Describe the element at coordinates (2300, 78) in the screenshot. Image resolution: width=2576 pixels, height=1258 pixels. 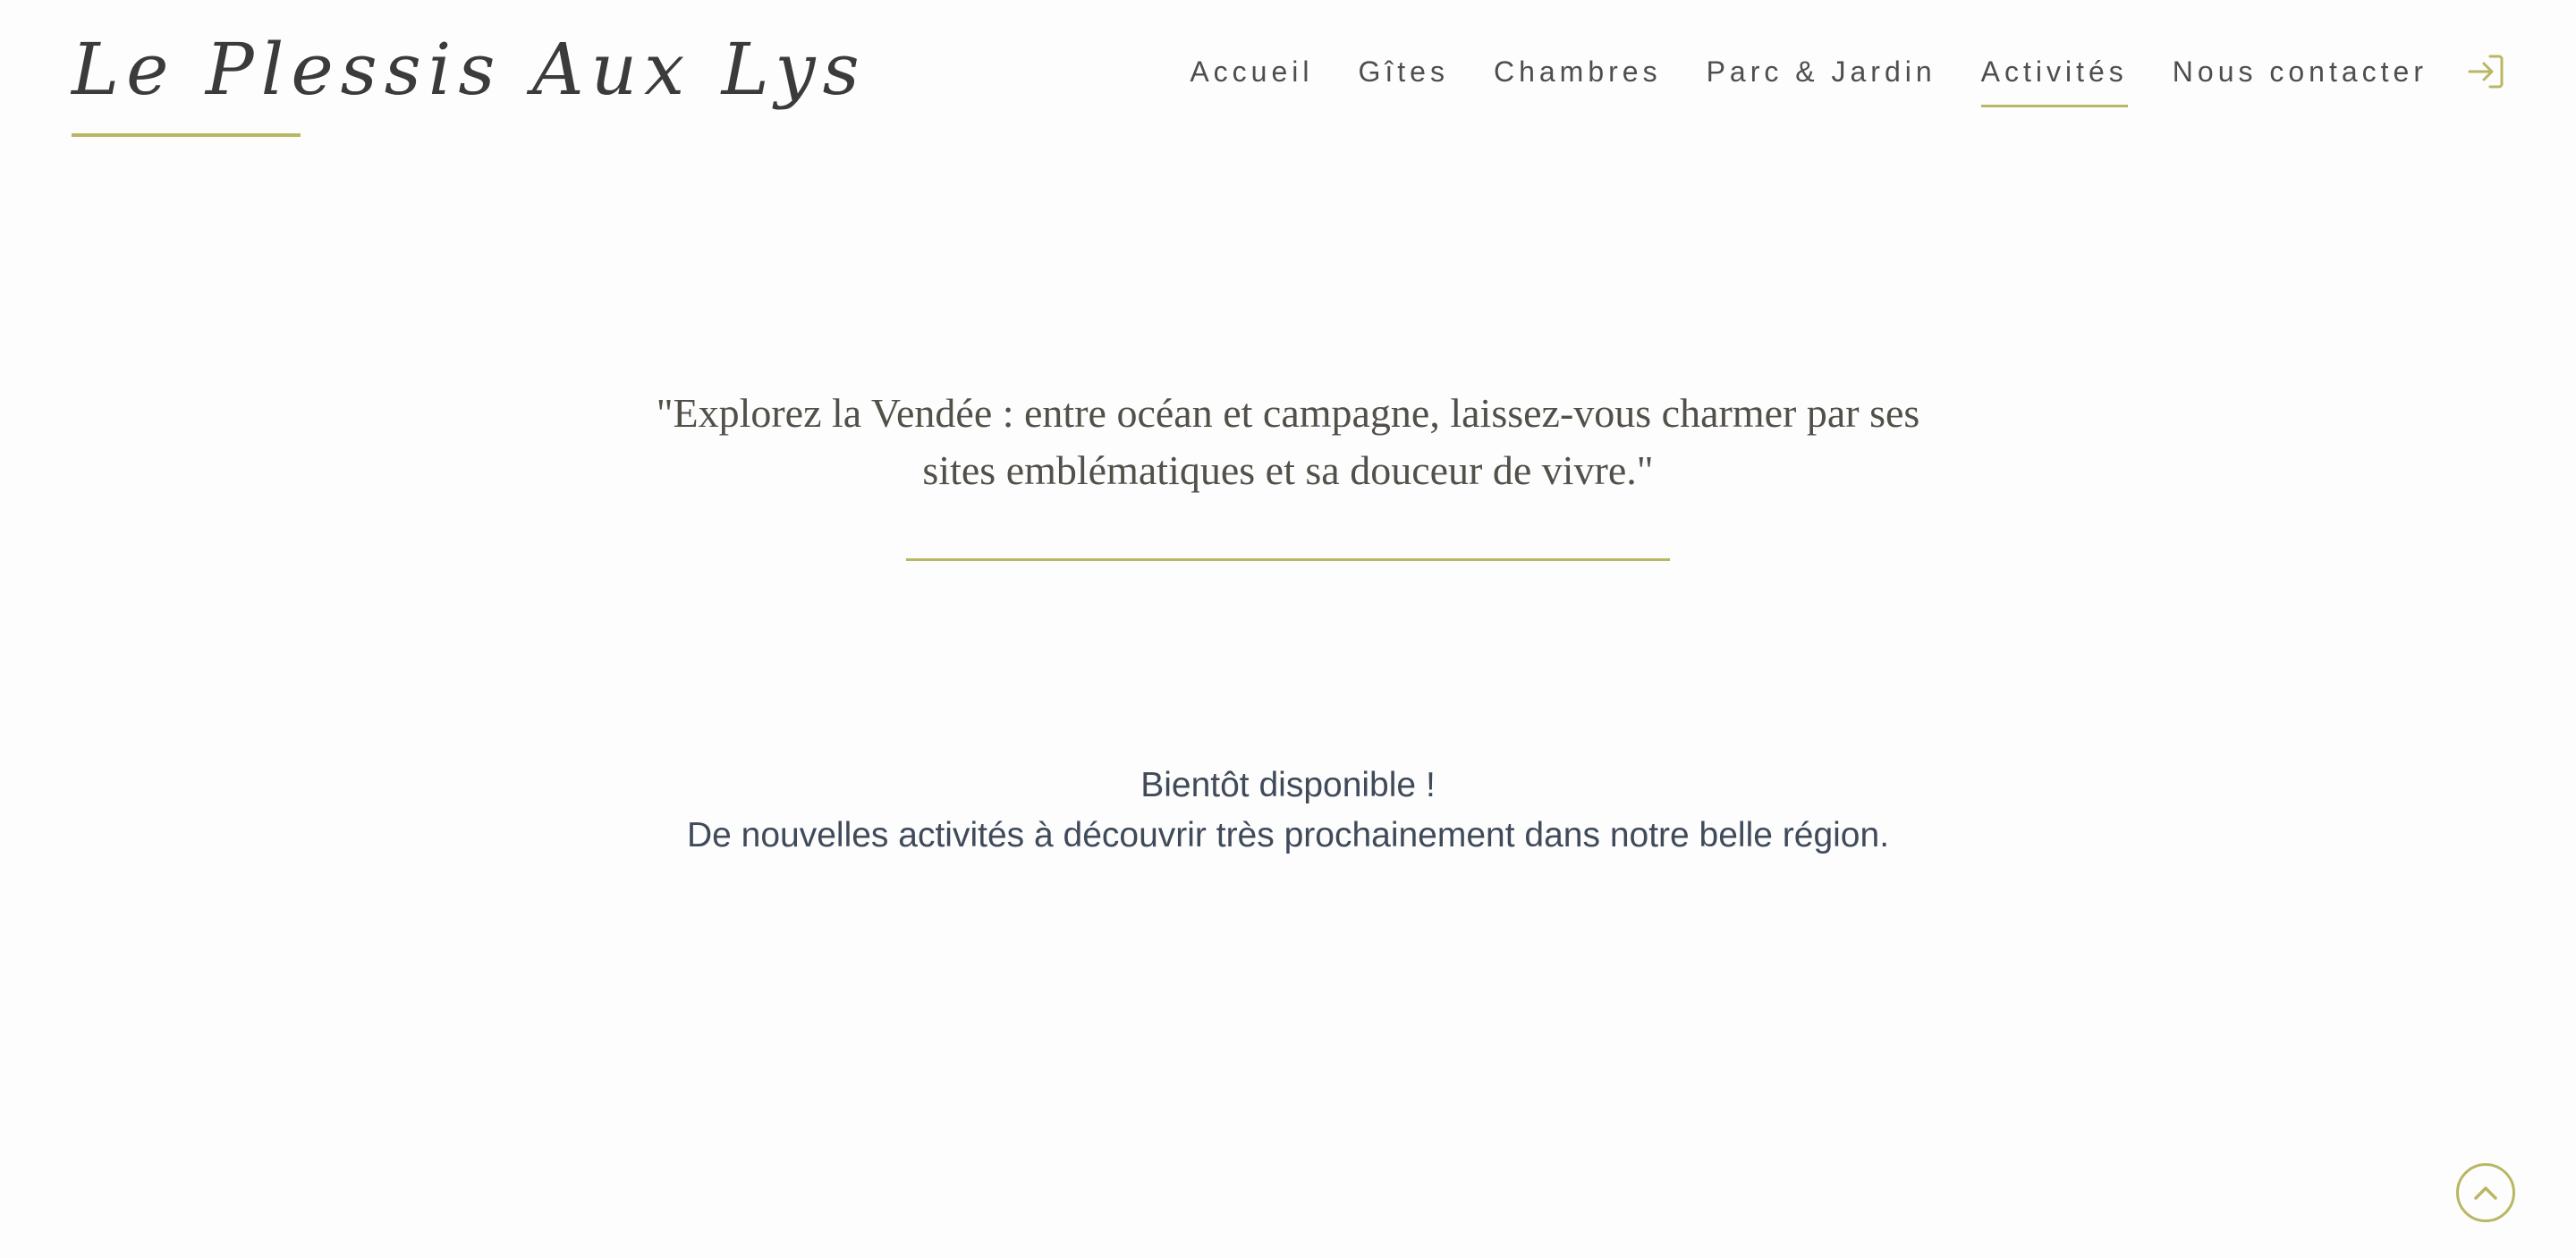
I see `nav-item-nous-contacter: Nous contacter` at that location.